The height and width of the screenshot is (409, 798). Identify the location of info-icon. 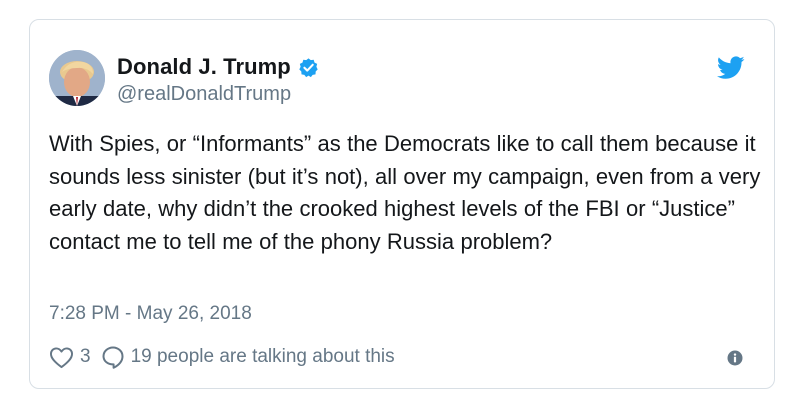
(735, 358).